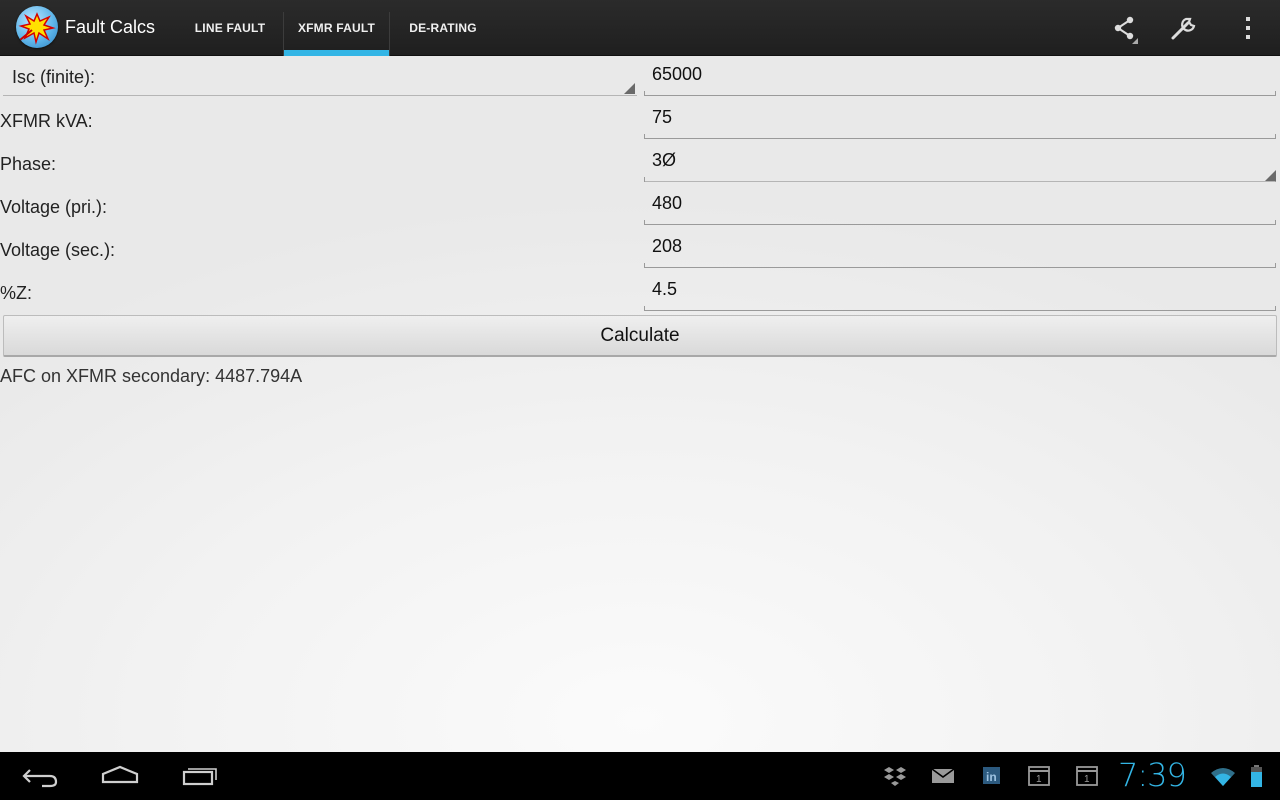  I want to click on back-icon, so click(40, 776).